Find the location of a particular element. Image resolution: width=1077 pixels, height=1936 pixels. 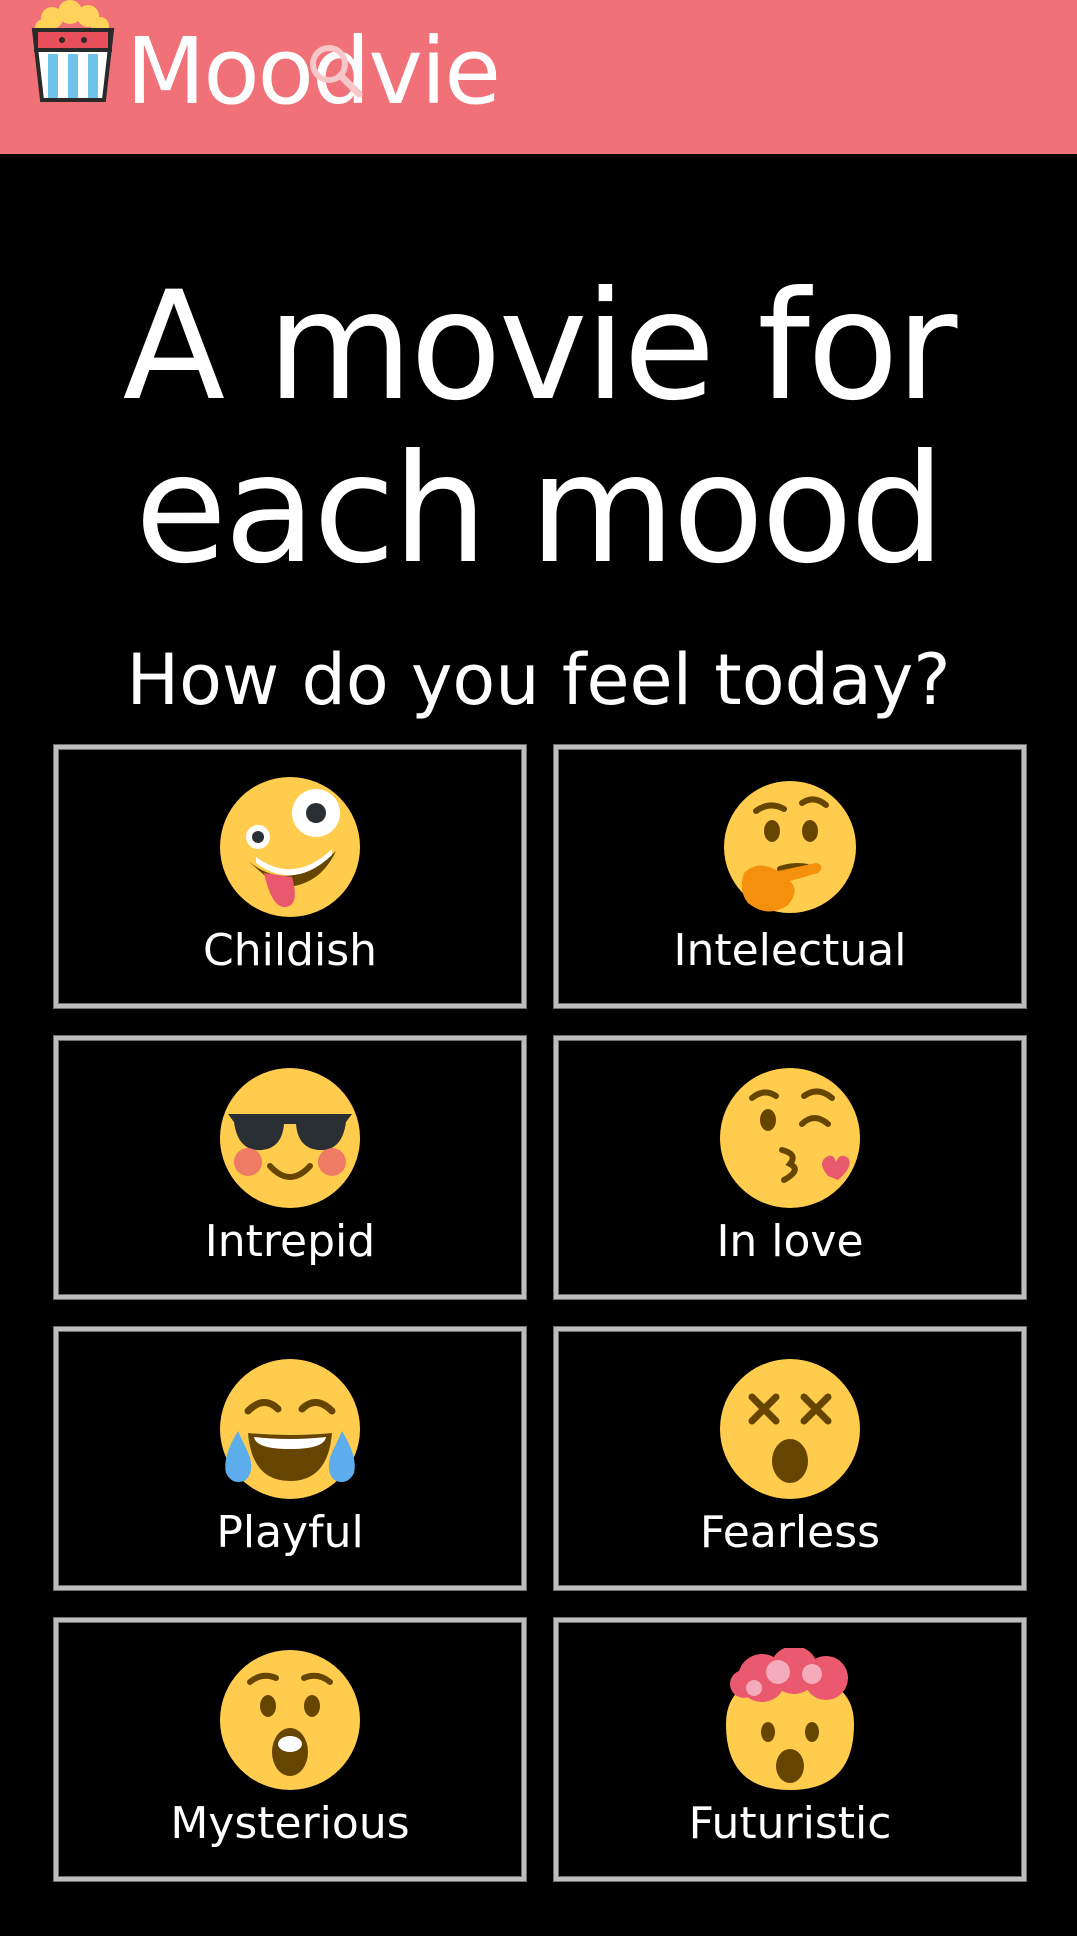

sunglasses-face-icon is located at coordinates (290, 1138).